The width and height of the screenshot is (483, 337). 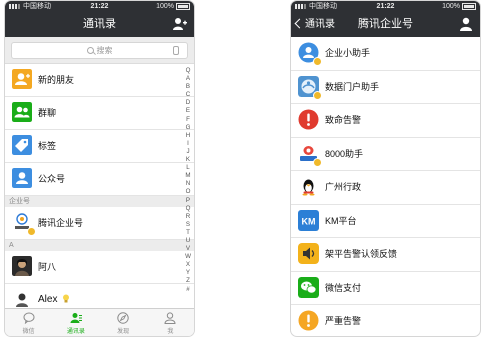 I want to click on list-item-fatal-alert: 致命告警, so click(x=385, y=121).